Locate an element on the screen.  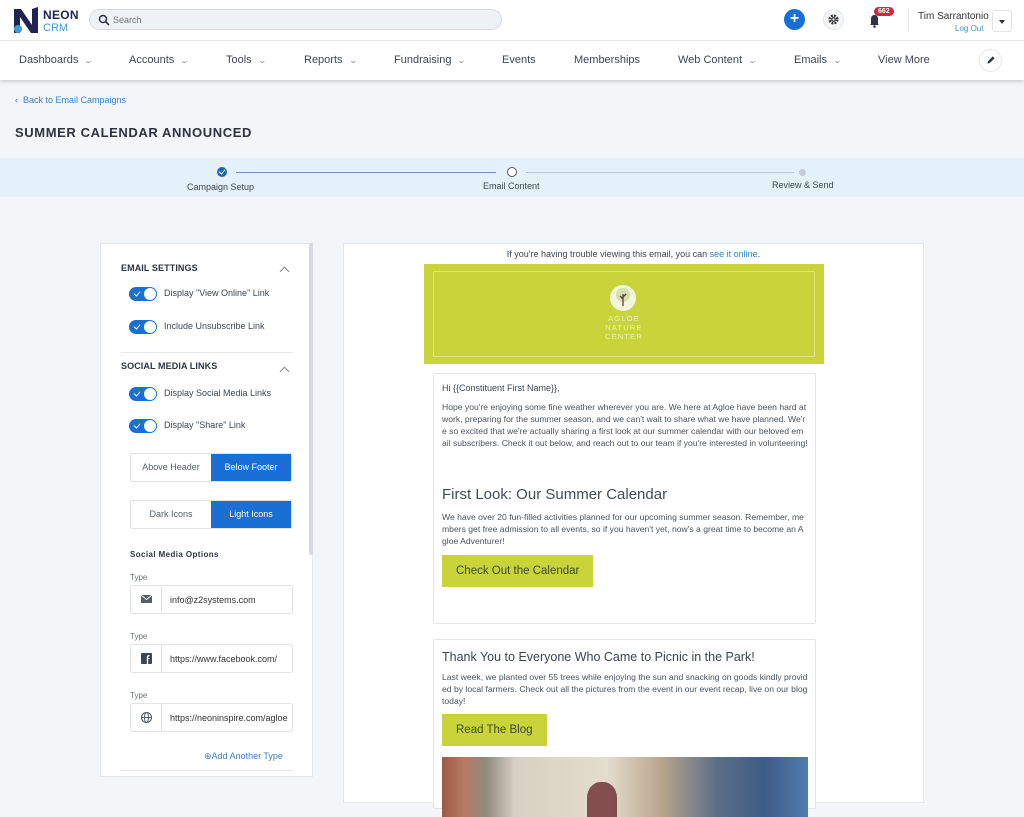
globe-icon is located at coordinates (146, 717).